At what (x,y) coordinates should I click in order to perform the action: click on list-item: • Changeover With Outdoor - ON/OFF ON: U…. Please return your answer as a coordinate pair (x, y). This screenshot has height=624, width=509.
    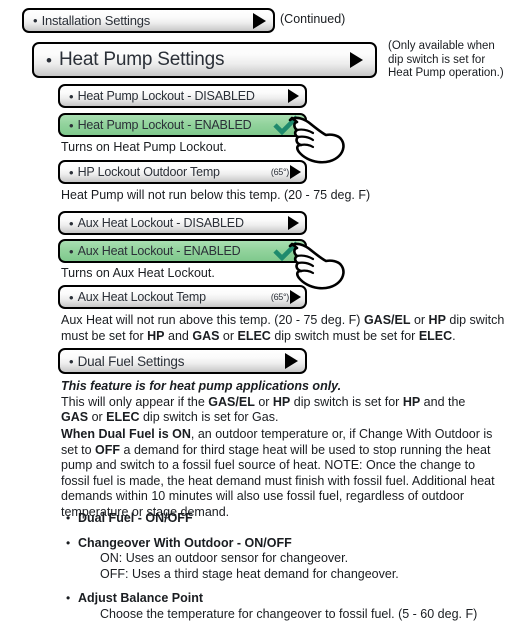
    Looking at the image, I should click on (281, 559).